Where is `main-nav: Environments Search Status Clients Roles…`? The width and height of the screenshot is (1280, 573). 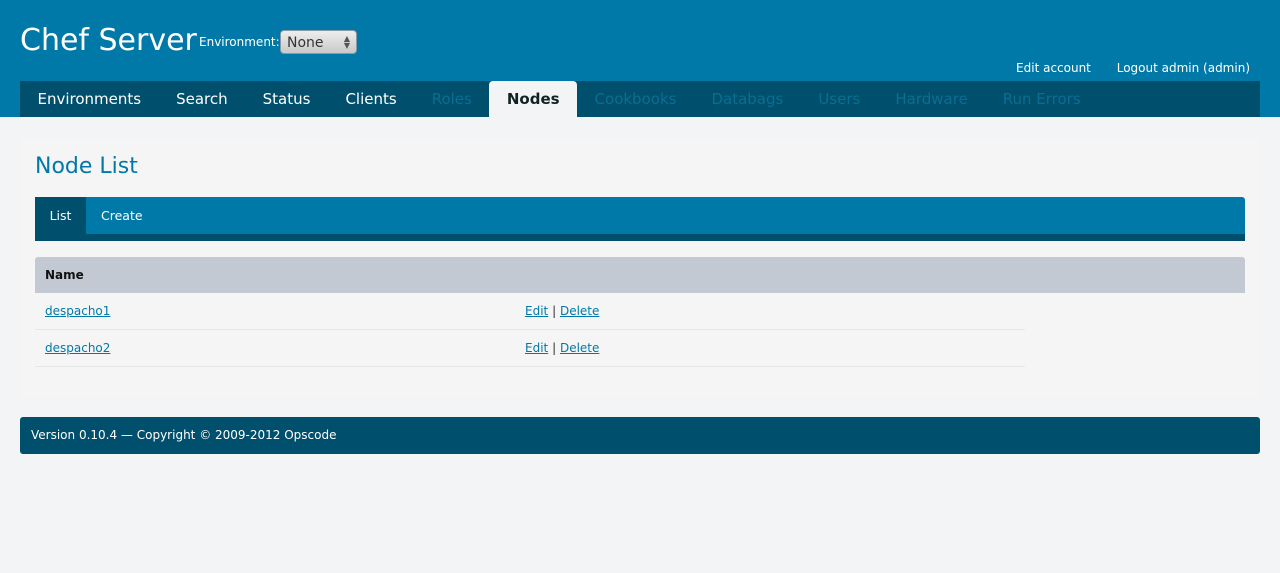 main-nav: Environments Search Status Clients Roles… is located at coordinates (640, 99).